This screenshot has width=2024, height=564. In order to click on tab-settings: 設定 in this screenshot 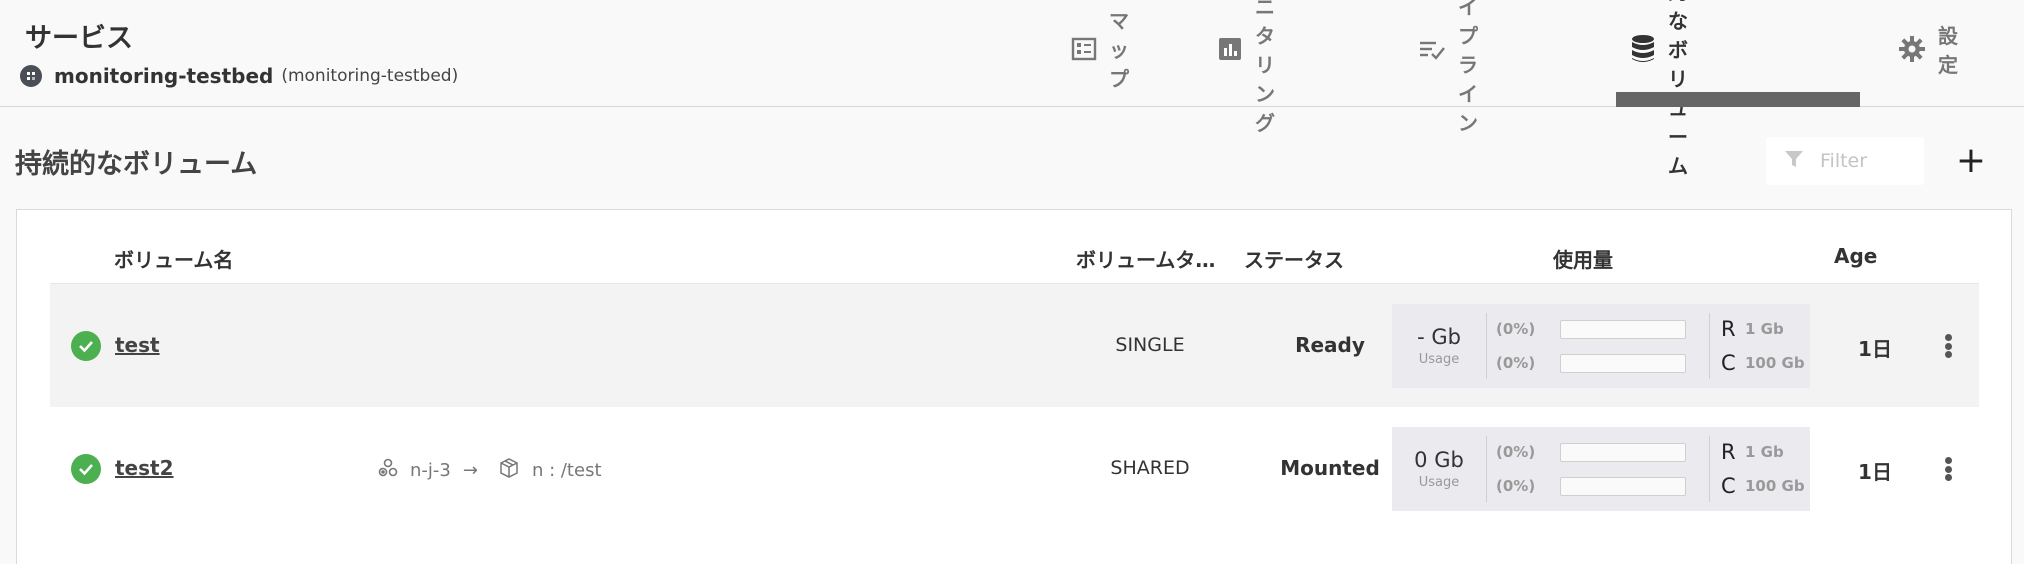, I will do `click(1928, 53)`.